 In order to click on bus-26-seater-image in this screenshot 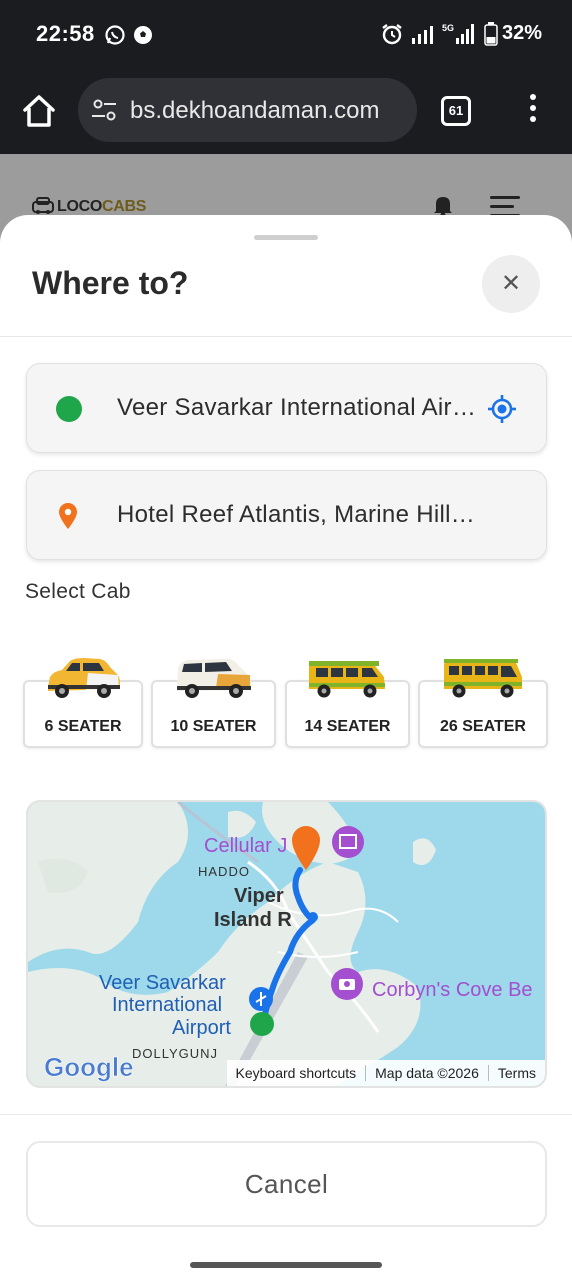, I will do `click(483, 679)`.